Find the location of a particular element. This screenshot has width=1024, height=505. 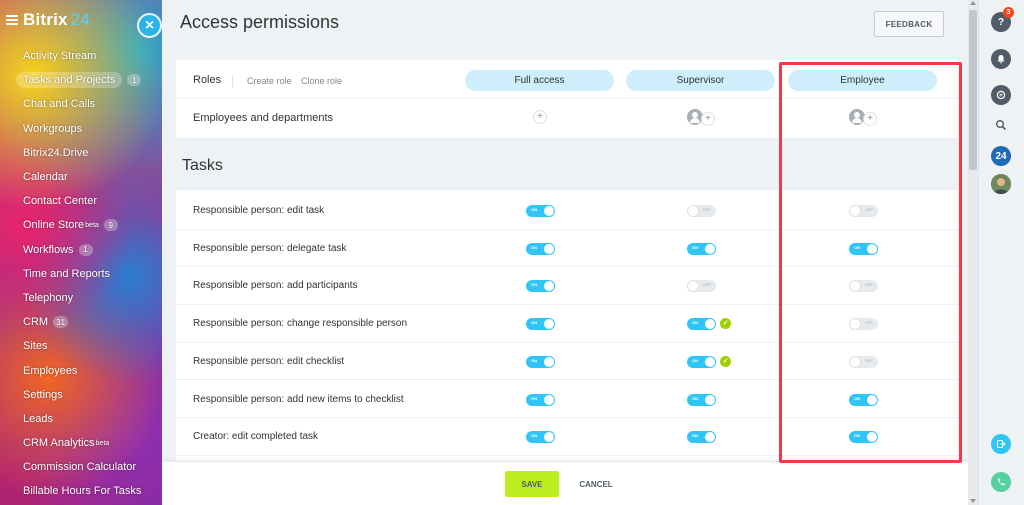

scroll-up-icon is located at coordinates (973, 3).